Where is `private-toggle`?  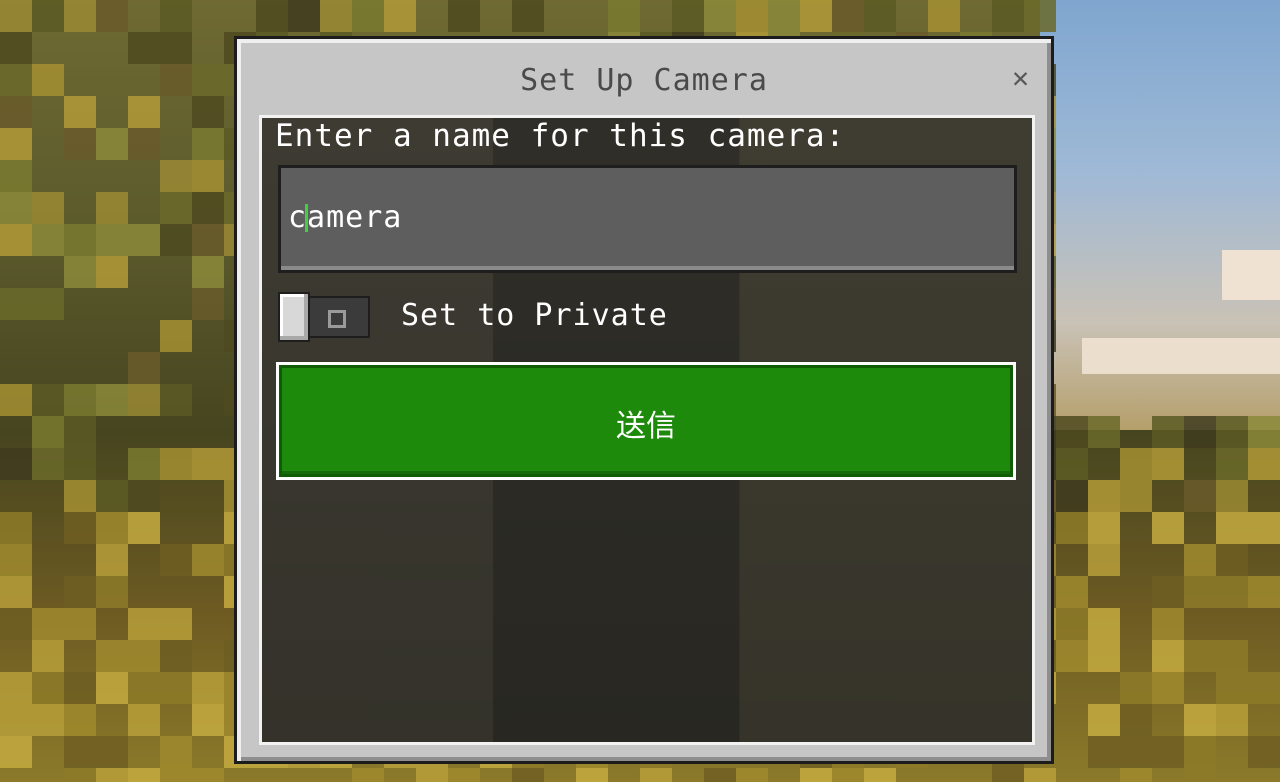
private-toggle is located at coordinates (325, 317).